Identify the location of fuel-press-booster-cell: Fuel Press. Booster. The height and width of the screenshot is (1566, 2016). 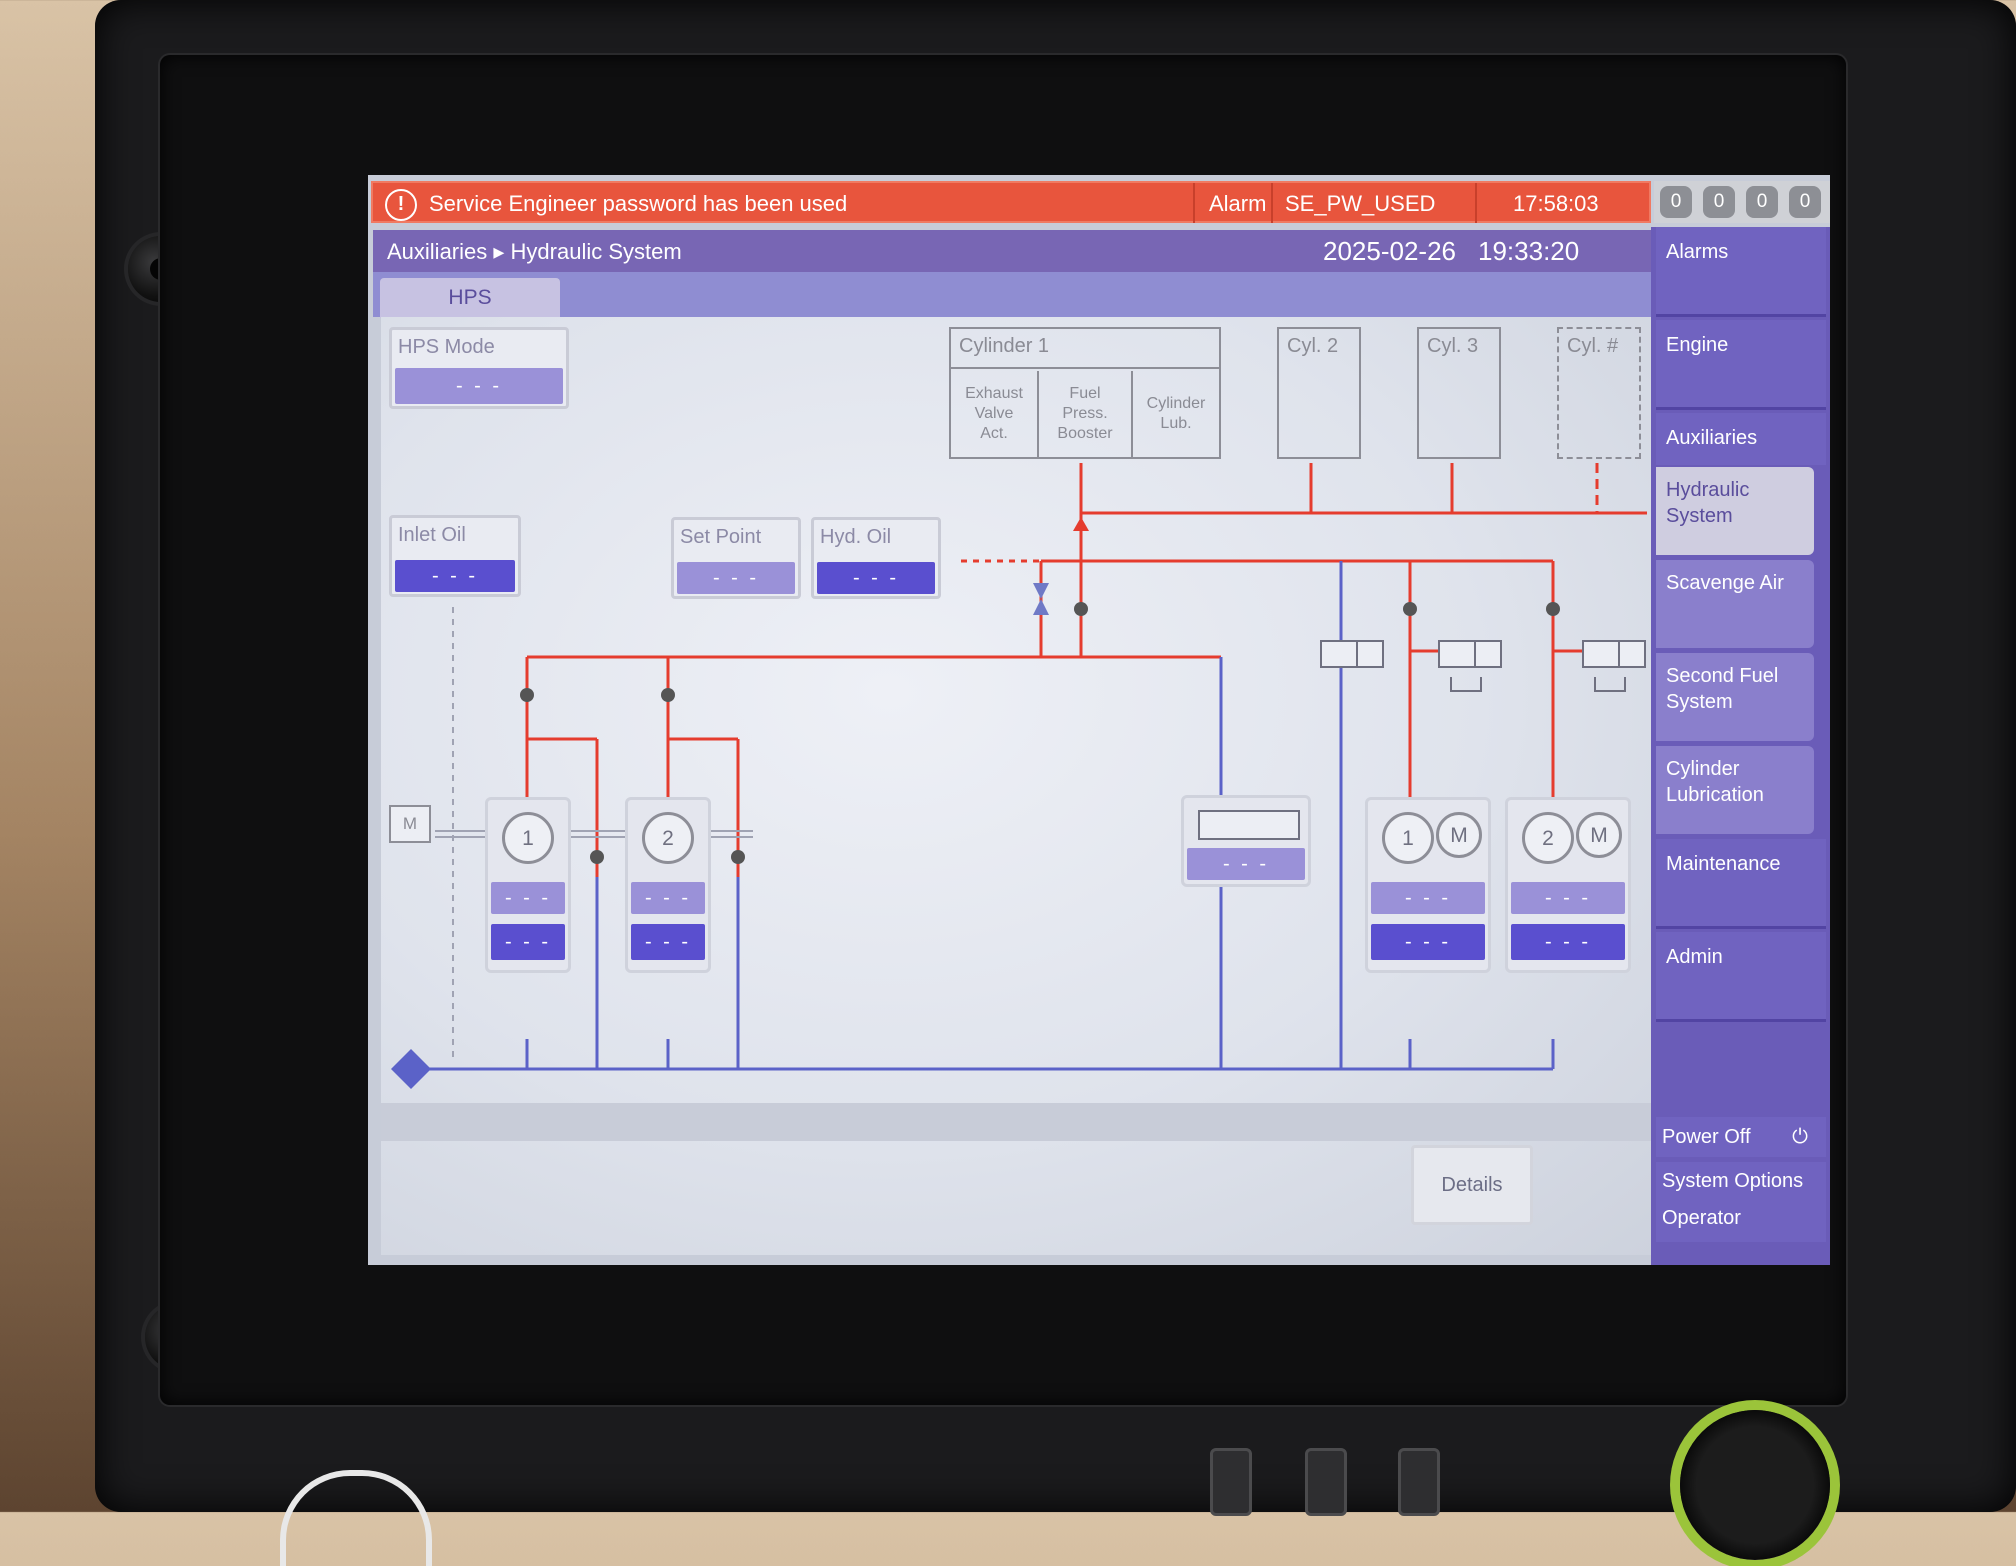
(1086, 414).